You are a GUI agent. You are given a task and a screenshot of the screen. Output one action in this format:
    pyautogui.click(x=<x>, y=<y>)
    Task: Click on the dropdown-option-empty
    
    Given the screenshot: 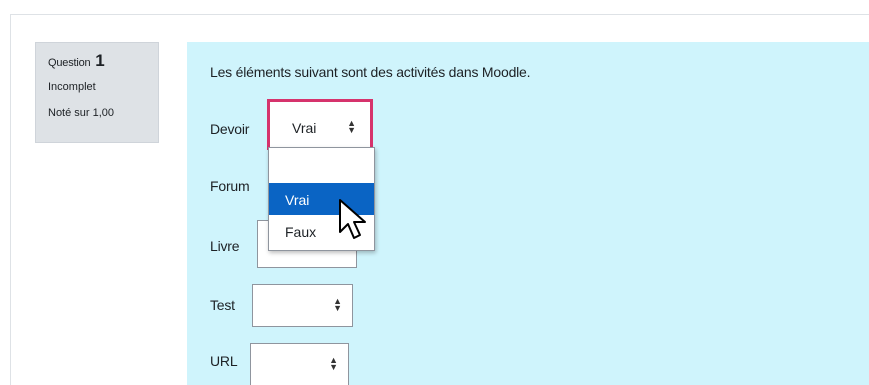 What is the action you would take?
    pyautogui.click(x=321, y=166)
    